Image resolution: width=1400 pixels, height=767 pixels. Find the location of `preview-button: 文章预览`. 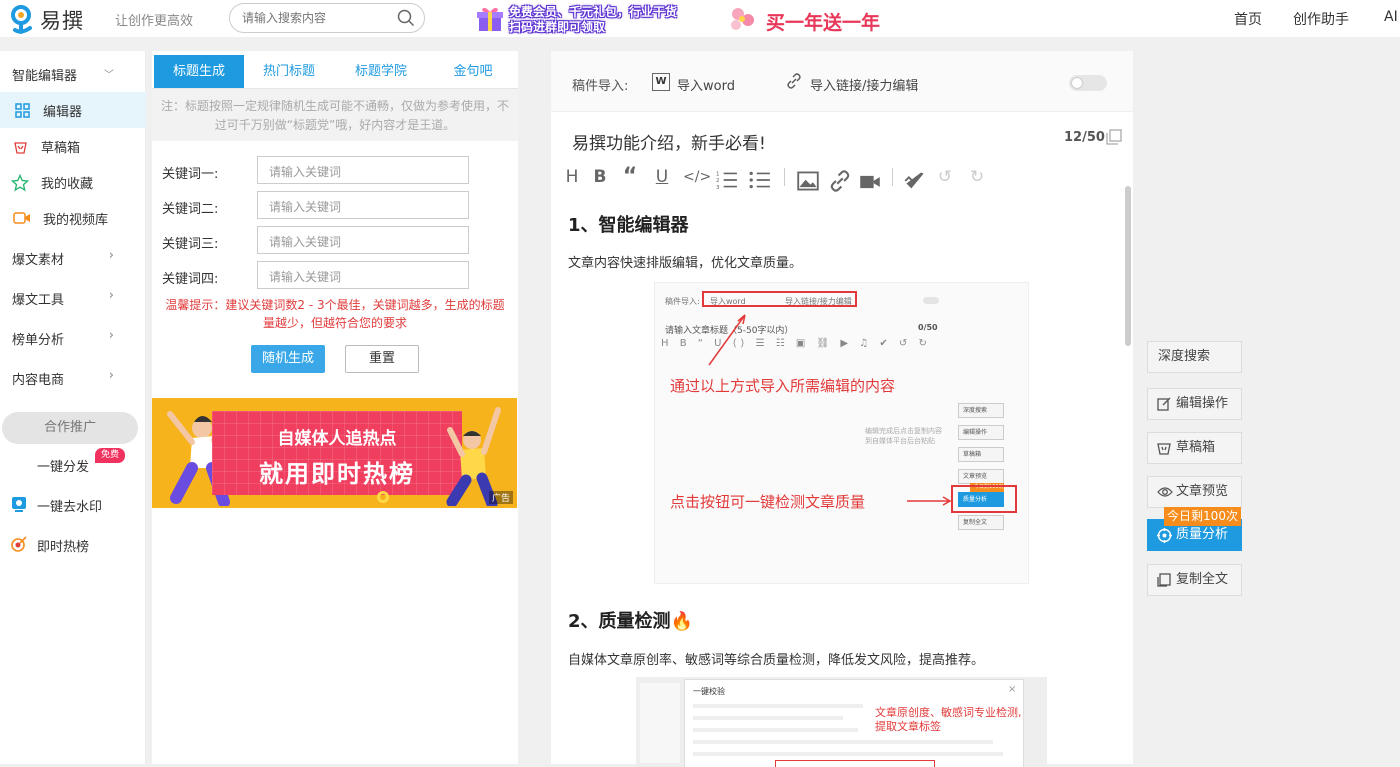

preview-button: 文章预览 is located at coordinates (1194, 492).